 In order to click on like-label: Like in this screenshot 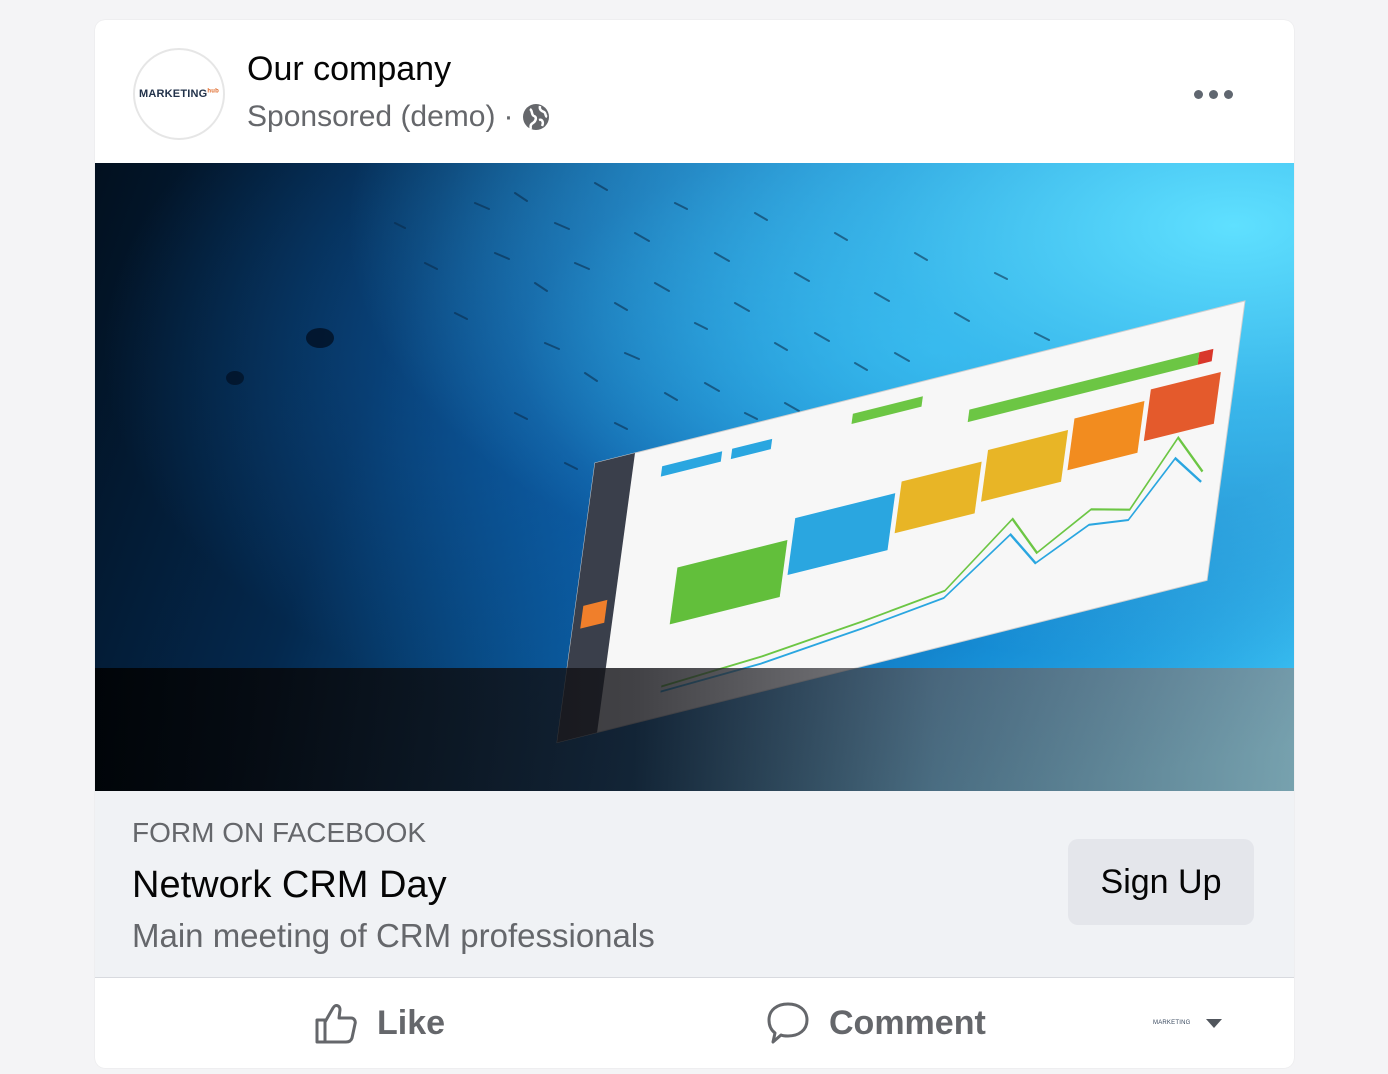, I will do `click(411, 1022)`.